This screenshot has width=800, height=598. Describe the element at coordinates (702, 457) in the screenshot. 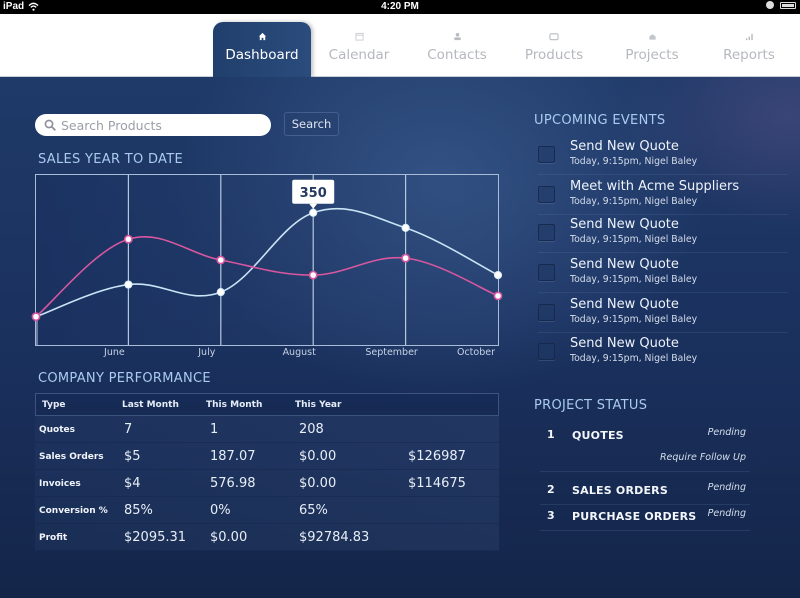

I see `project-note: Require Follow Up` at that location.